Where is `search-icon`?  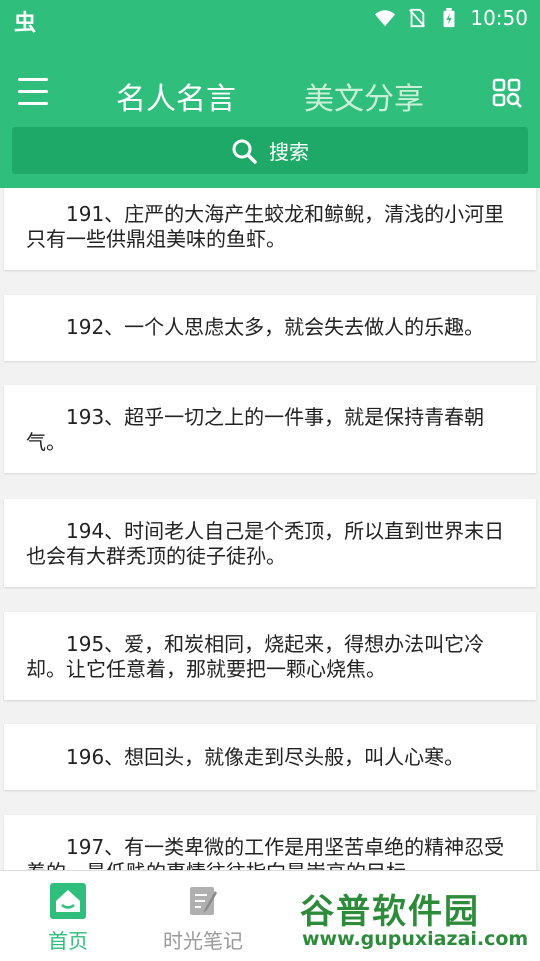
search-icon is located at coordinates (244, 151).